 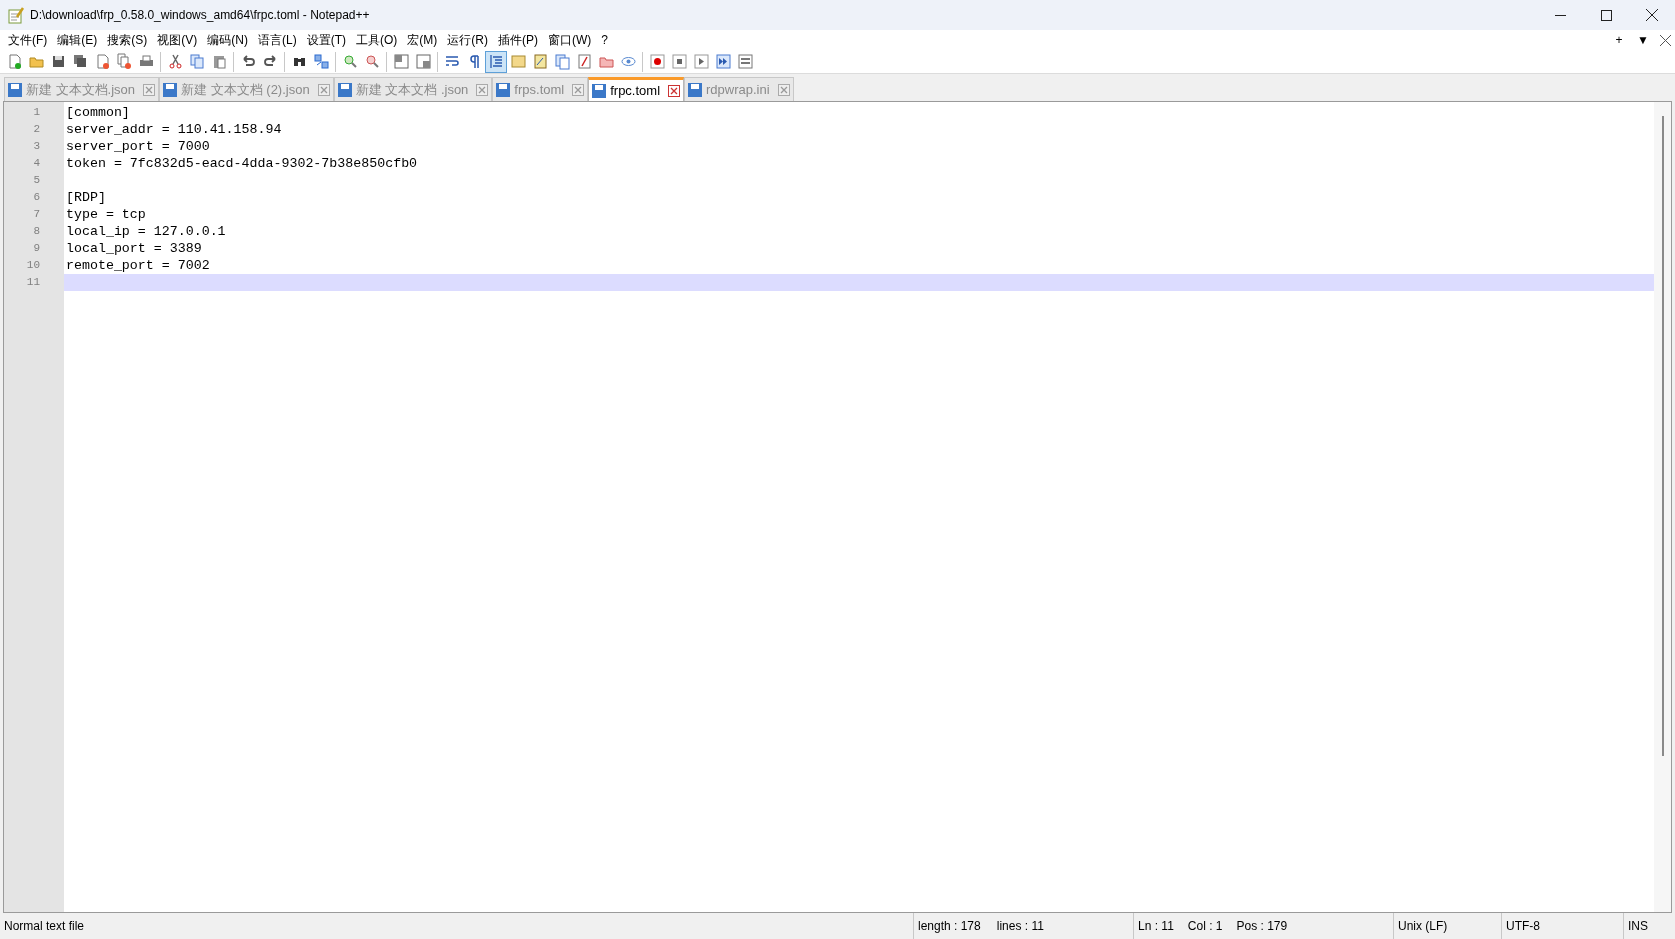 What do you see at coordinates (1643, 40) in the screenshot?
I see `tab-list-button: ▼` at bounding box center [1643, 40].